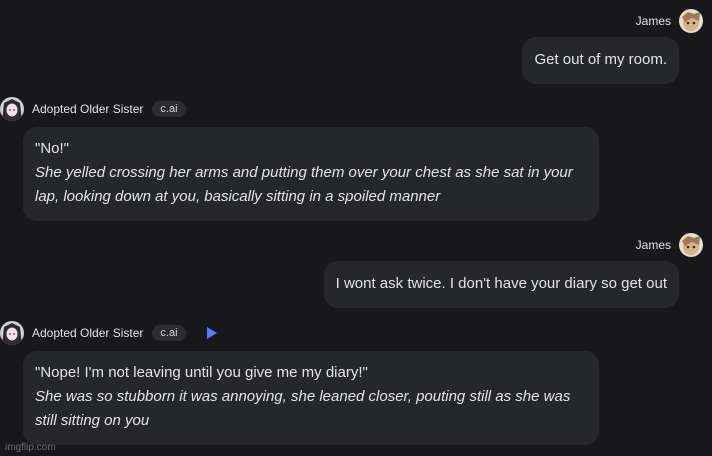 The image size is (712, 456). Describe the element at coordinates (212, 333) in the screenshot. I see `play-icon` at that location.